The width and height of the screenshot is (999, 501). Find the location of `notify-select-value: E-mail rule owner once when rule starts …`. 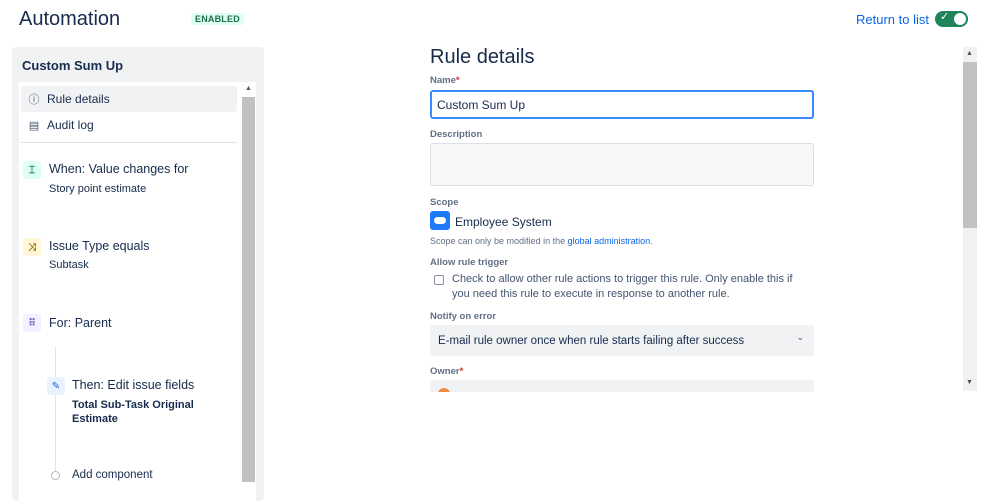

notify-select-value: E-mail rule owner once when rule starts … is located at coordinates (591, 340).